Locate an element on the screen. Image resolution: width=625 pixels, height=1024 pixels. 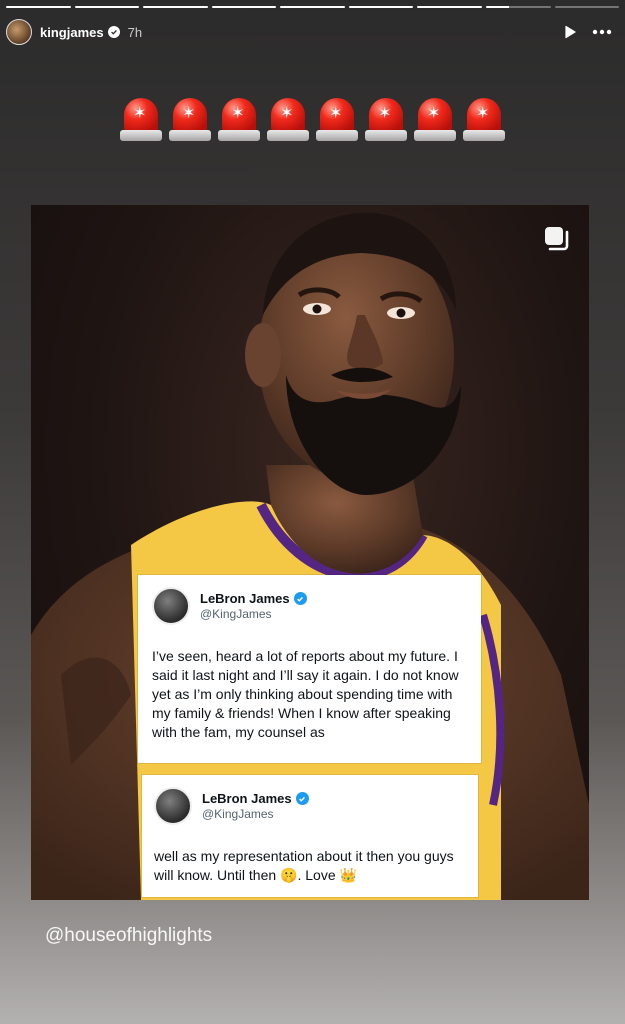
play-icon is located at coordinates (570, 32).